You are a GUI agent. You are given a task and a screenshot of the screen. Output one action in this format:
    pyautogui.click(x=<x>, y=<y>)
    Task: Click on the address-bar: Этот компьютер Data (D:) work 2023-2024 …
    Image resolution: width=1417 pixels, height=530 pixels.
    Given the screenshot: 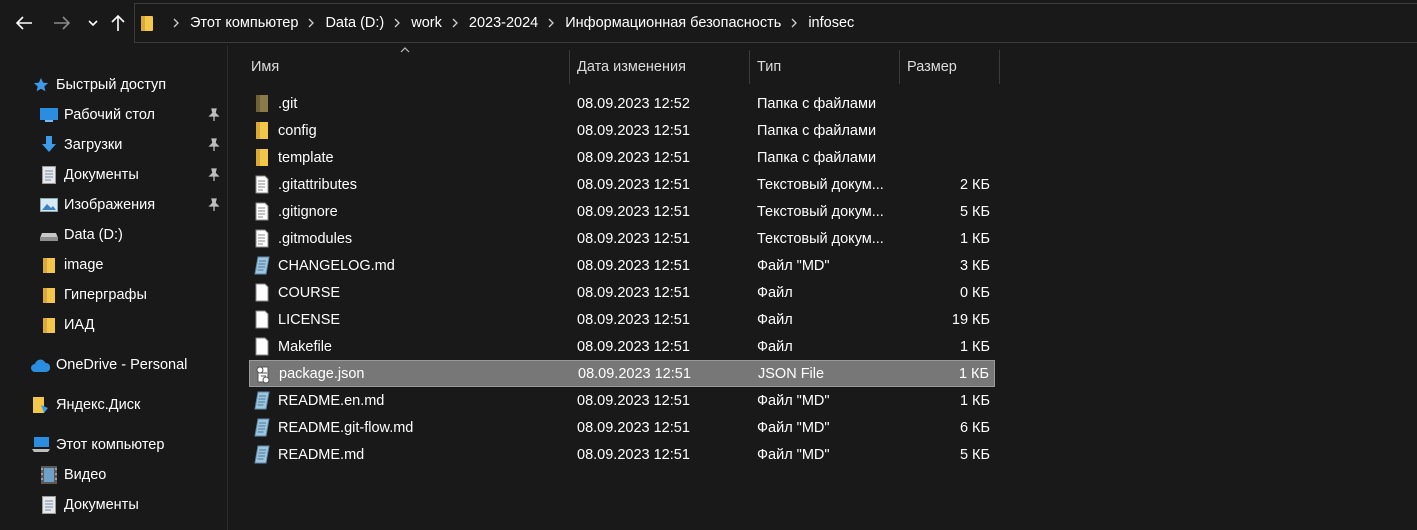 What is the action you would take?
    pyautogui.click(x=775, y=23)
    